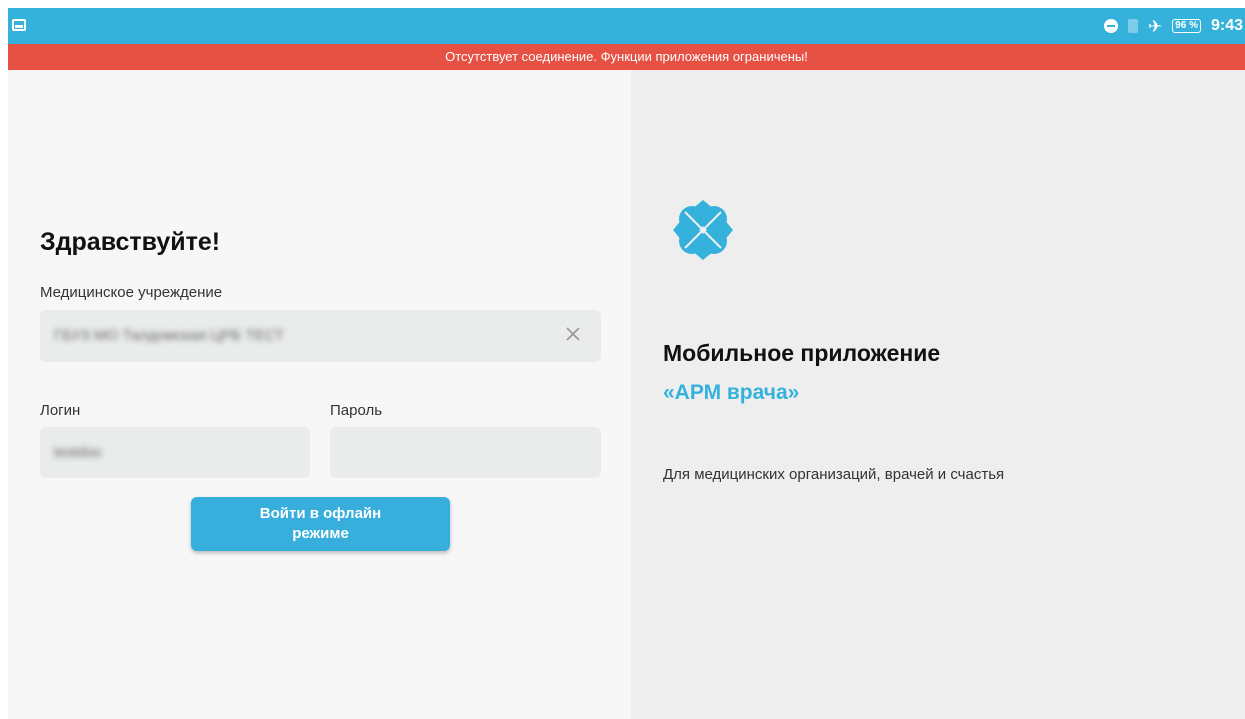 This screenshot has height=719, width=1245. I want to click on battery-icon: 96 %, so click(1186, 26).